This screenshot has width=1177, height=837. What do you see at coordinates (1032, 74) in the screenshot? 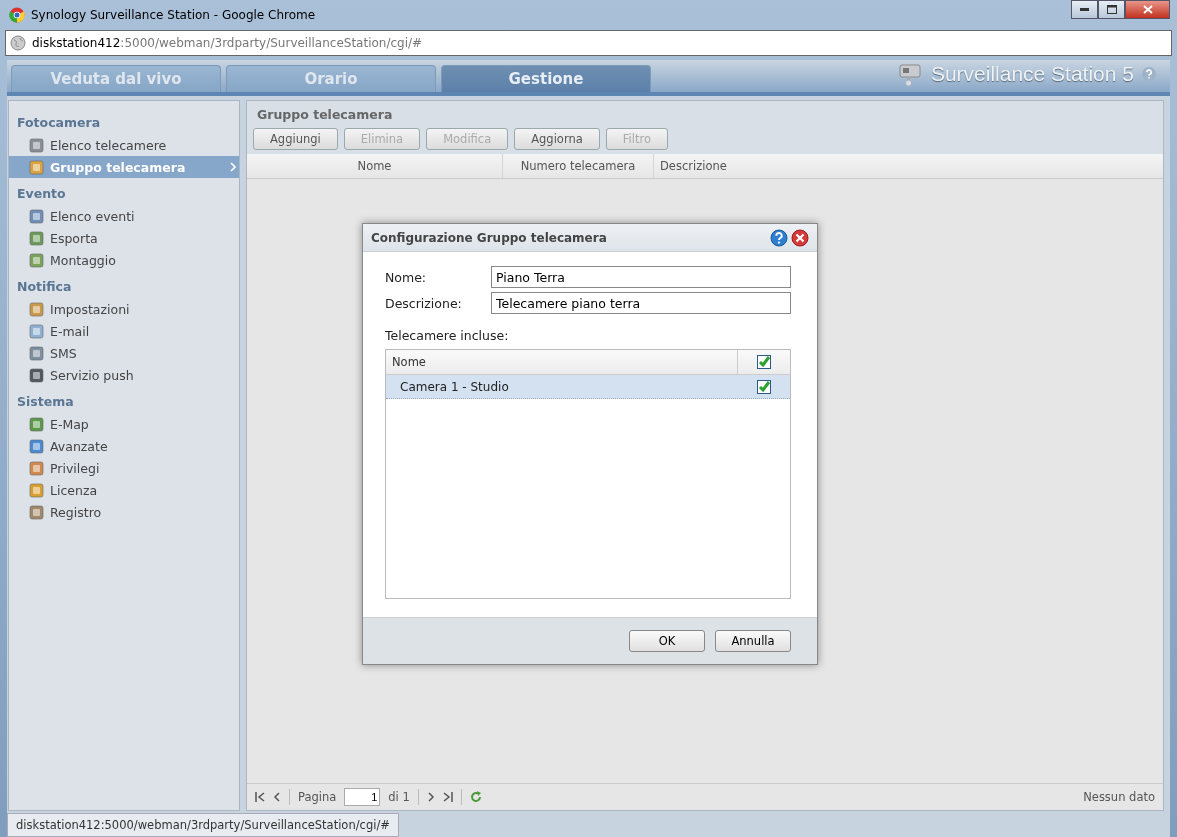
I see `app-title: Surveillance Station 5` at bounding box center [1032, 74].